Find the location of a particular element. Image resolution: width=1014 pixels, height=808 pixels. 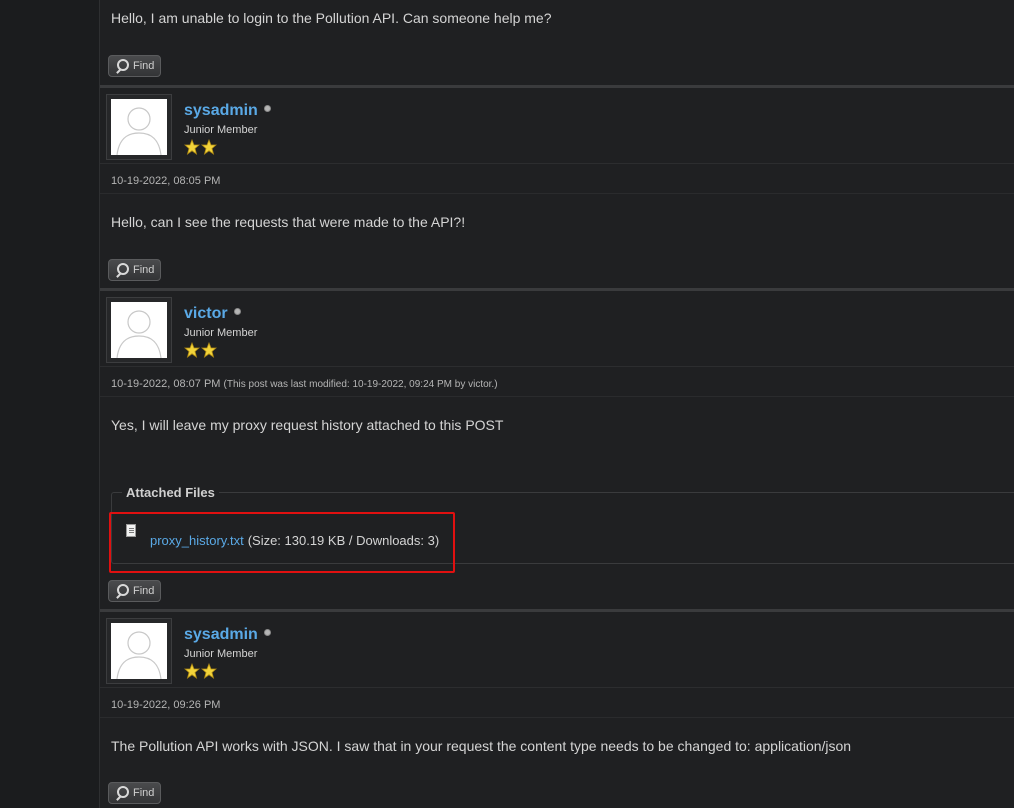

username-text: victor is located at coordinates (206, 313).